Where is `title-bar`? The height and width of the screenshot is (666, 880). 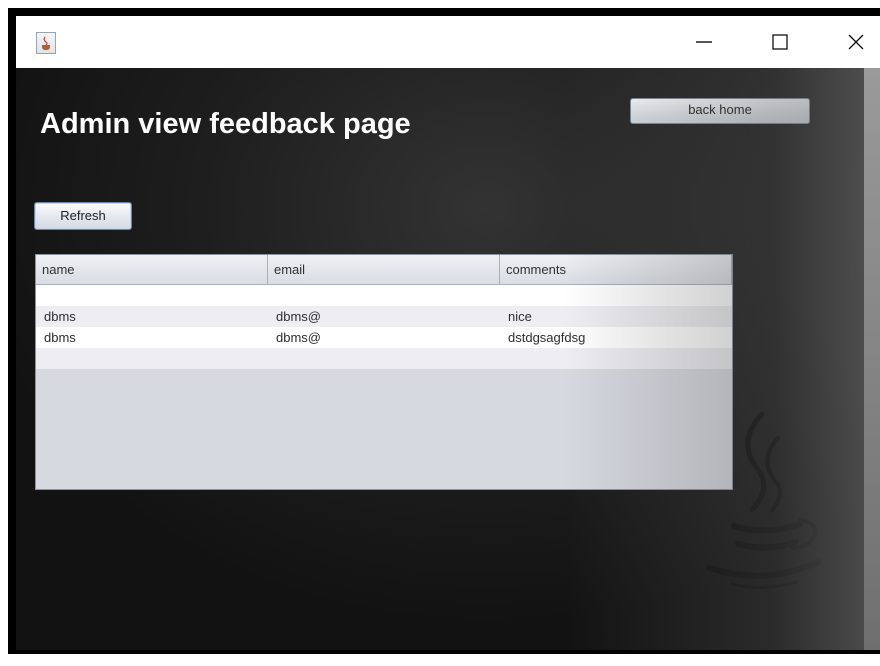 title-bar is located at coordinates (448, 42).